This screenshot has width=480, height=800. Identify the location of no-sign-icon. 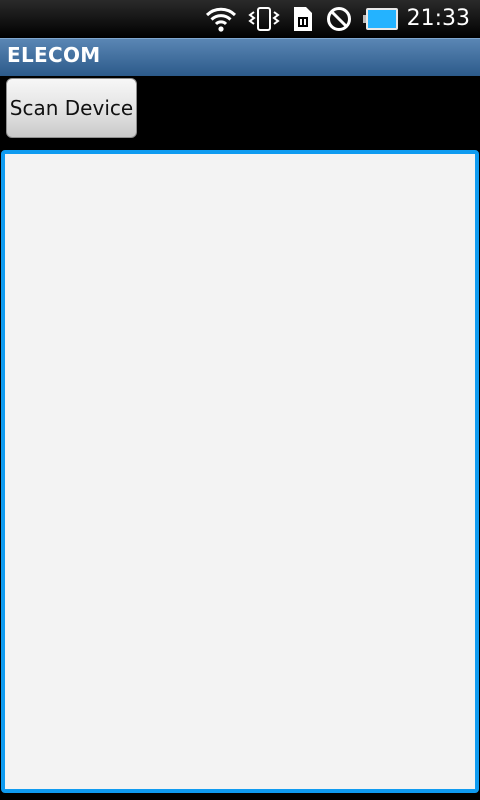
(339, 19).